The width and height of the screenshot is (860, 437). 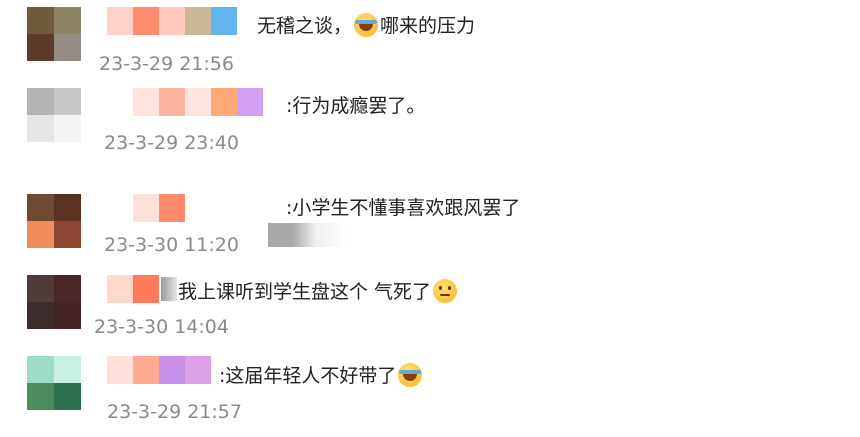 I want to click on comment-text: :行为成瘾罢了。, so click(x=356, y=106).